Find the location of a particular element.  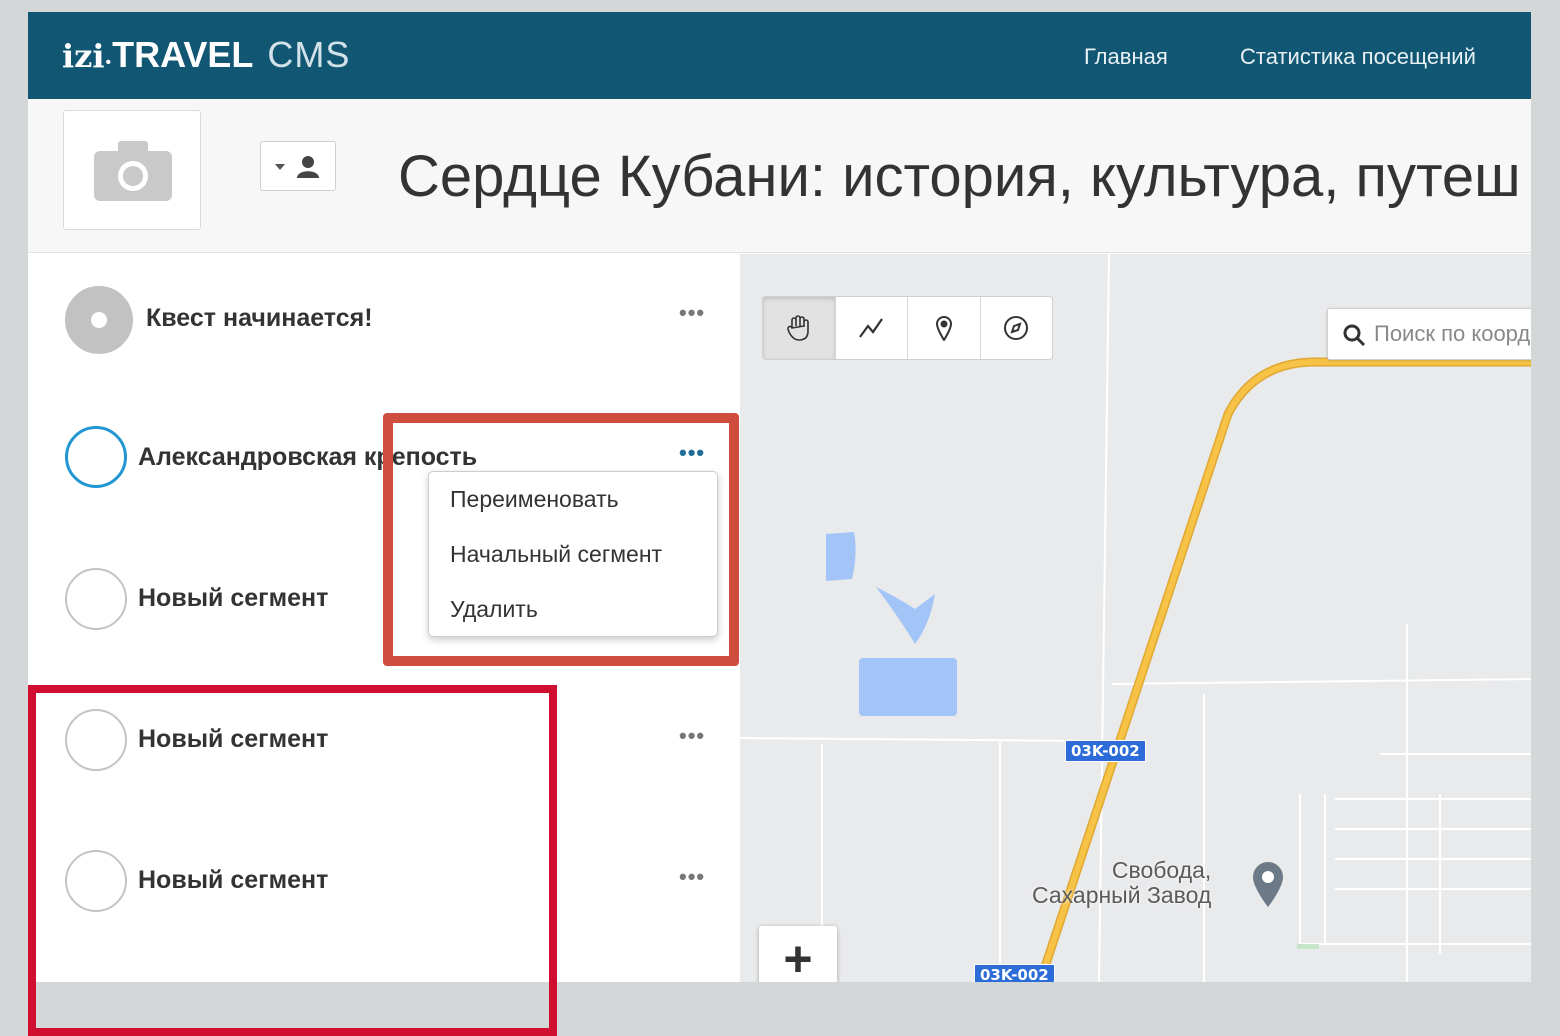

zoom-in-button: + is located at coordinates (798, 954).